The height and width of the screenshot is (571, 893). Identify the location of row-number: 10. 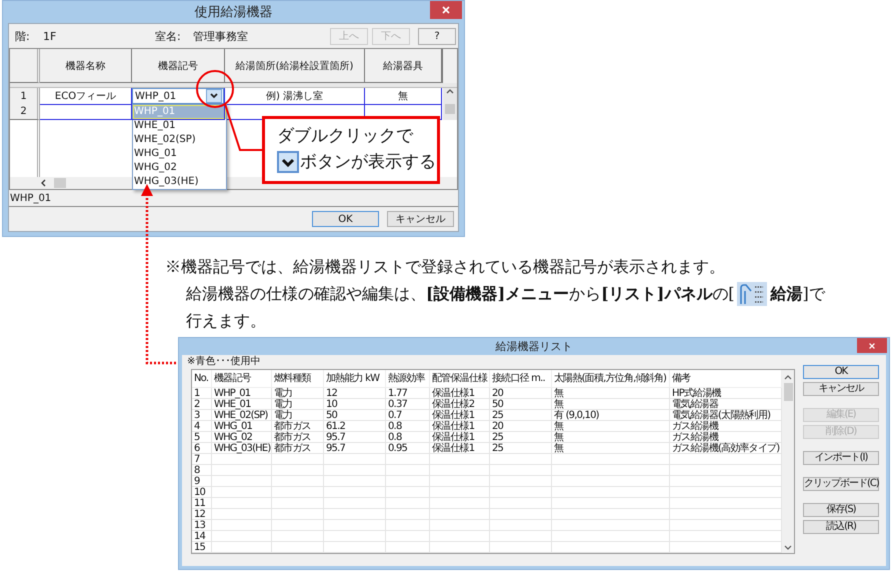
(202, 492).